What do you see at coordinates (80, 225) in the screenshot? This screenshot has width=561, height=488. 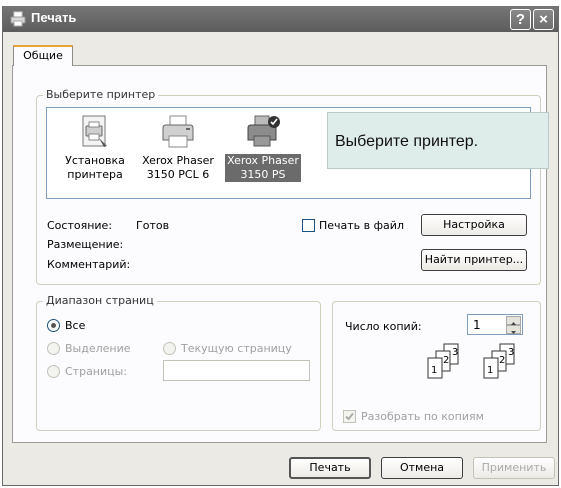 I see `status-label: Состояние:` at bounding box center [80, 225].